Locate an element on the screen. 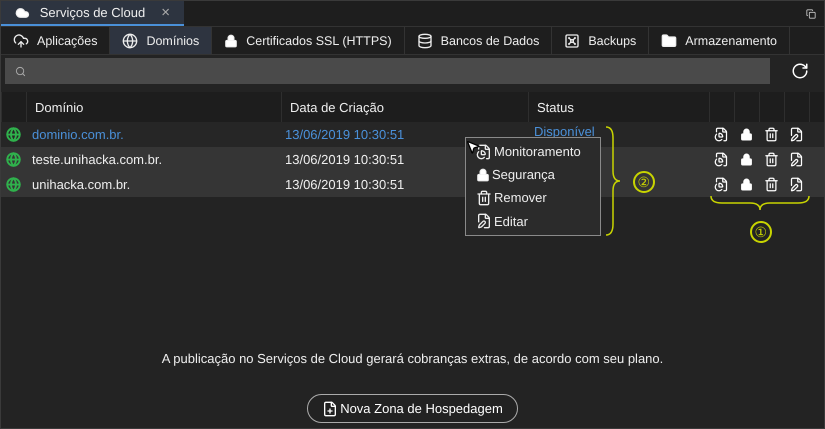  window-title: Serviços de Cloud is located at coordinates (93, 12).